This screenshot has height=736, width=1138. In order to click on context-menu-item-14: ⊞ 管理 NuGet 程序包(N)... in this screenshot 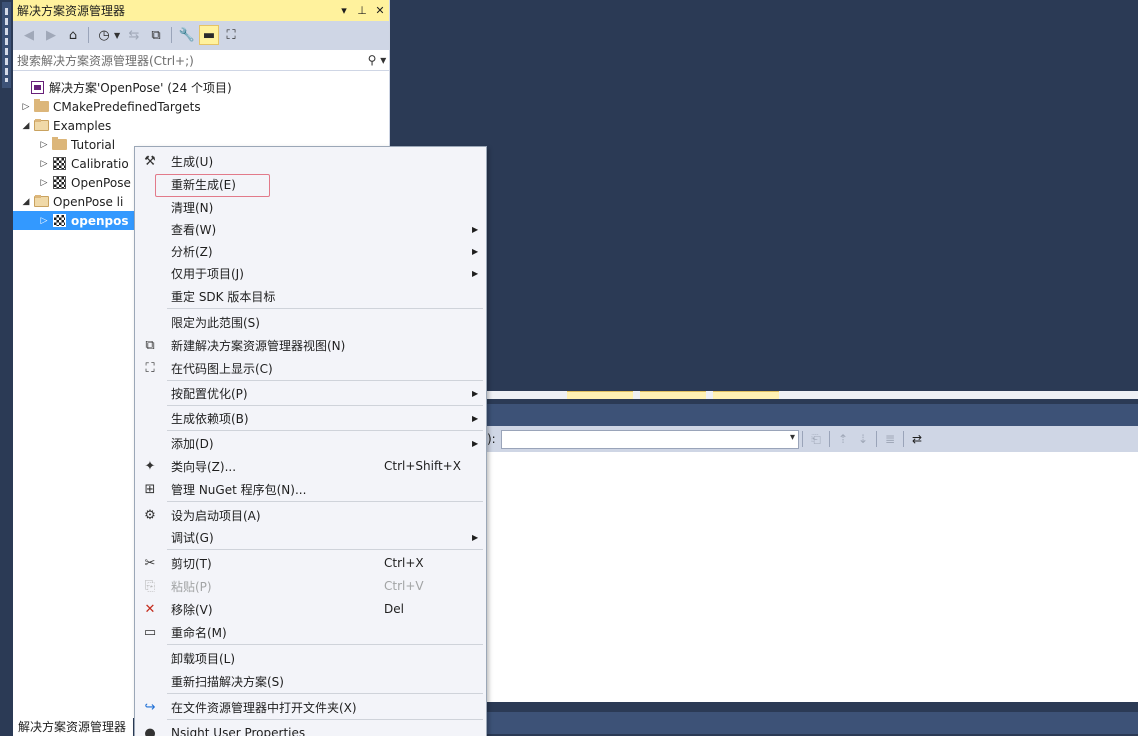, I will do `click(310, 489)`.